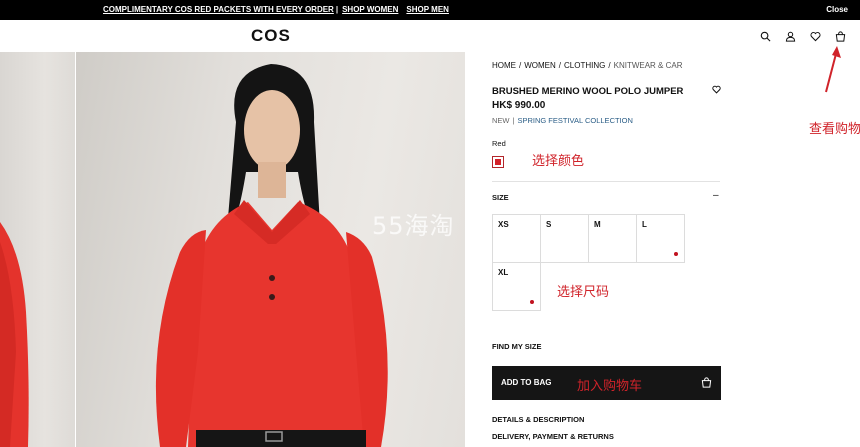 The image size is (860, 447). What do you see at coordinates (501, 120) in the screenshot?
I see `new-tag: NEW` at bounding box center [501, 120].